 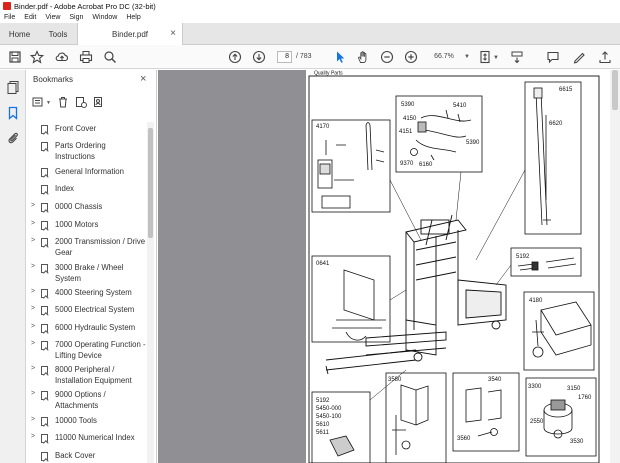 I want to click on save-icon, so click(x=15, y=57).